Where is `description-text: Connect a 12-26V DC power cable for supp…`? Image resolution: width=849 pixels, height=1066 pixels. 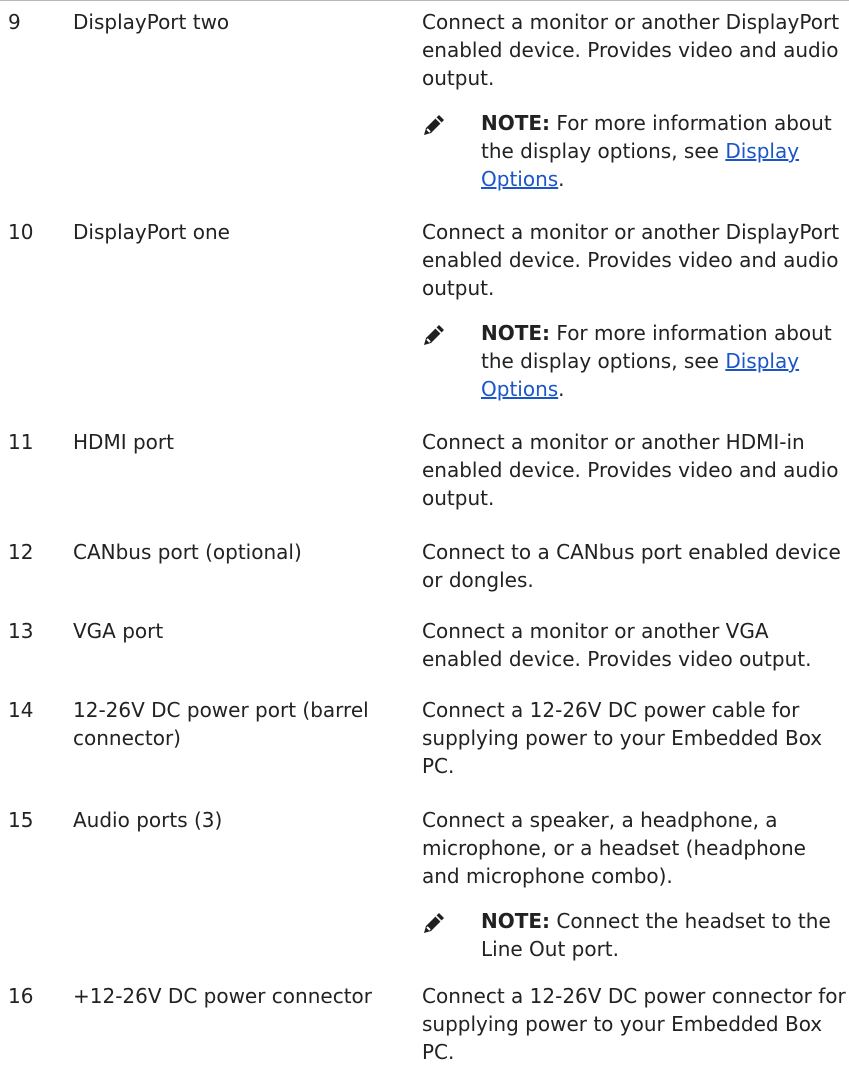
description-text: Connect a 12-26V DC power cable for supp… is located at coordinates (622, 738).